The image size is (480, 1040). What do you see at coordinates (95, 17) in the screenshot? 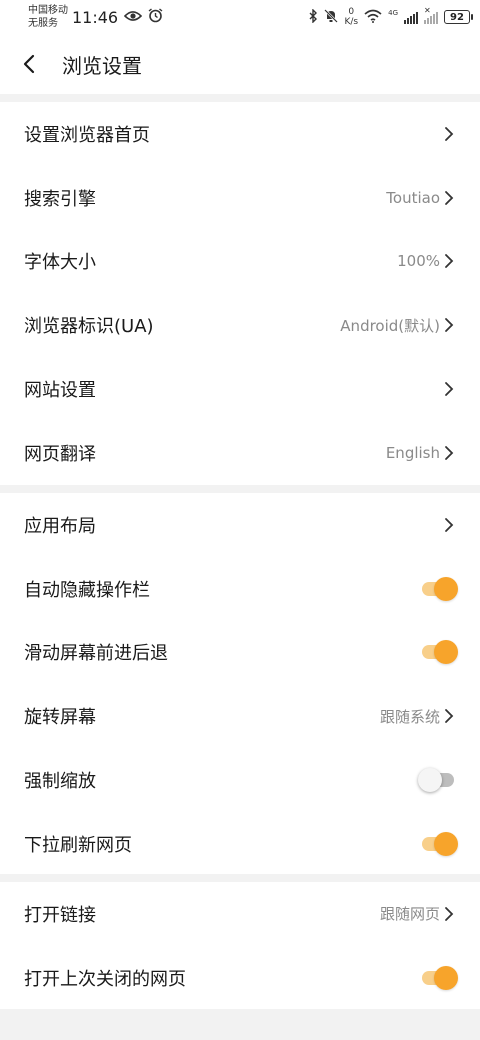
I see `clock: 11:46` at bounding box center [95, 17].